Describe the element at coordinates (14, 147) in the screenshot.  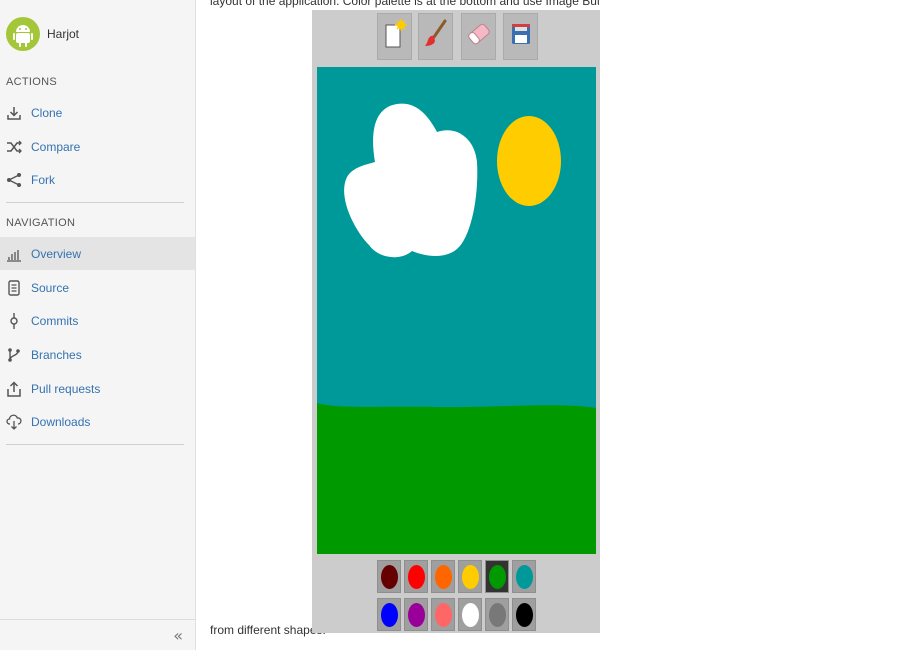
I see `shuffle-icon` at that location.